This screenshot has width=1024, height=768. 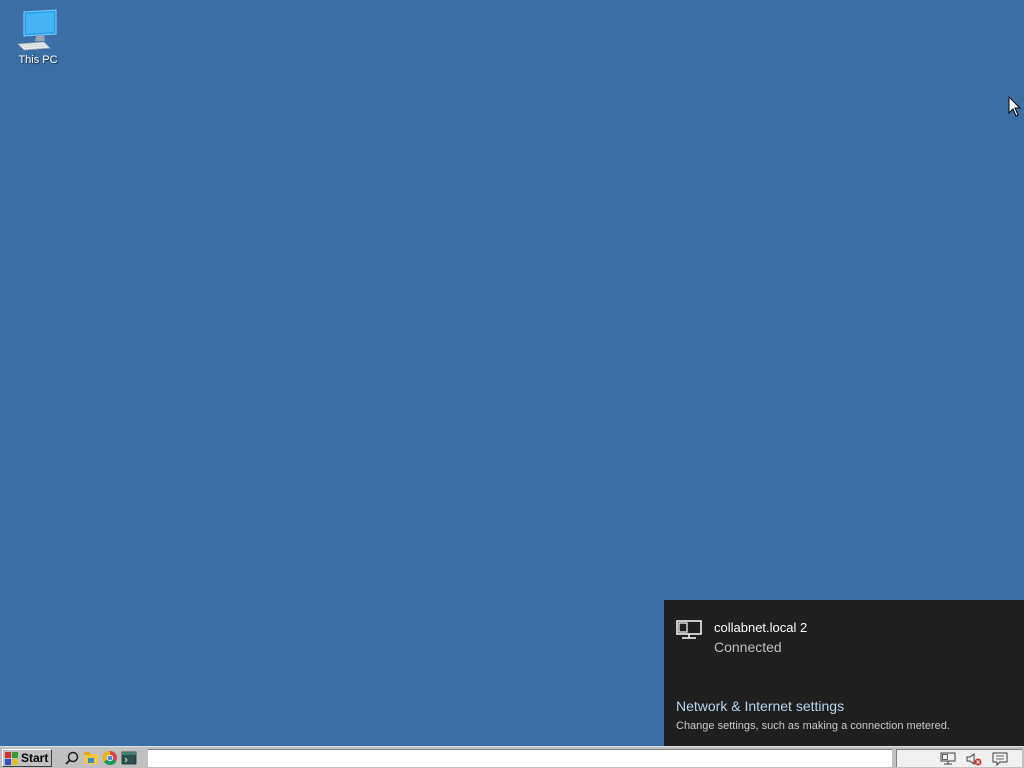 What do you see at coordinates (1015, 106) in the screenshot?
I see `mouse-cursor-icon` at bounding box center [1015, 106].